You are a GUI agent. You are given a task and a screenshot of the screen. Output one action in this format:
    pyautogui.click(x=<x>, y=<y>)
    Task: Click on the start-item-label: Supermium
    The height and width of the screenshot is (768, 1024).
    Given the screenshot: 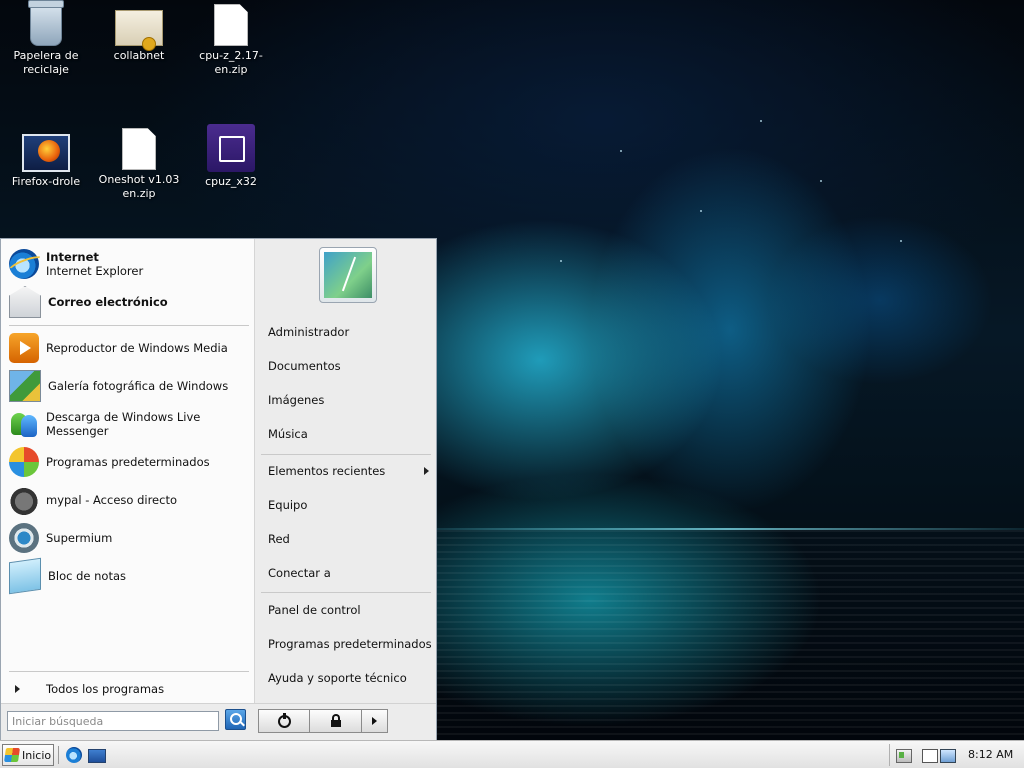 What is the action you would take?
    pyautogui.click(x=79, y=538)
    